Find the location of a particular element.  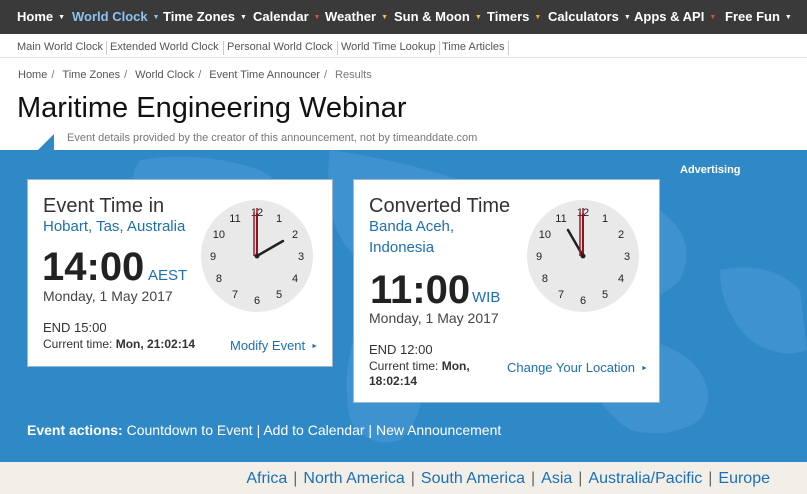

modify-event-link: Modify Event ► is located at coordinates (274, 345).